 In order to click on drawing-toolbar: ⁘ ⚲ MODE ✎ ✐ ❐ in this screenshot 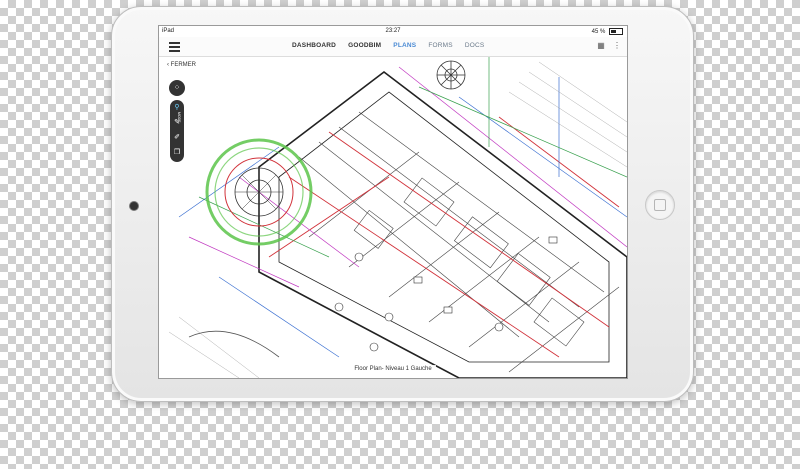, I will do `click(177, 121)`.